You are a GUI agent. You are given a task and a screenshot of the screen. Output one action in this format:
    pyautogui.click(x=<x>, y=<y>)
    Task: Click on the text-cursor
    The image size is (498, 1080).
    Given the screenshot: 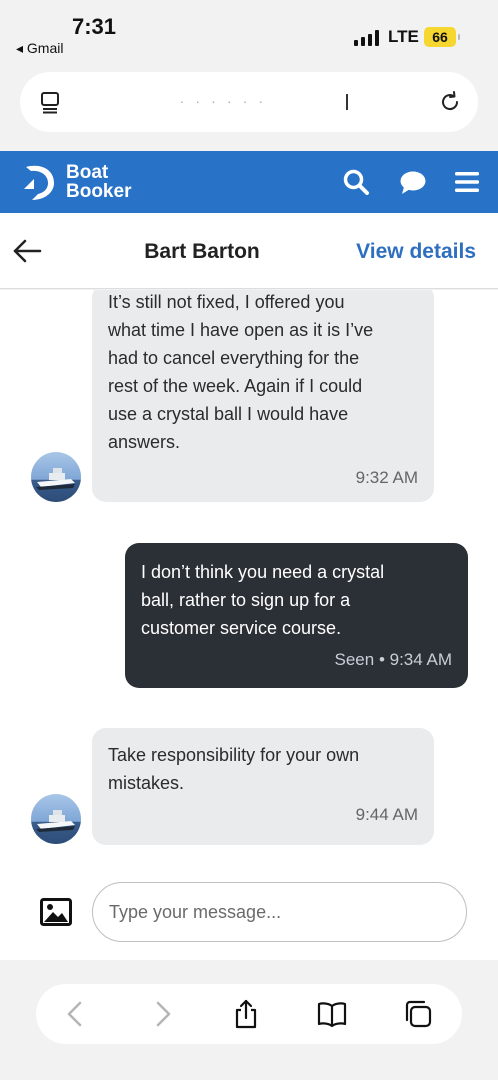 What is the action you would take?
    pyautogui.click(x=347, y=102)
    